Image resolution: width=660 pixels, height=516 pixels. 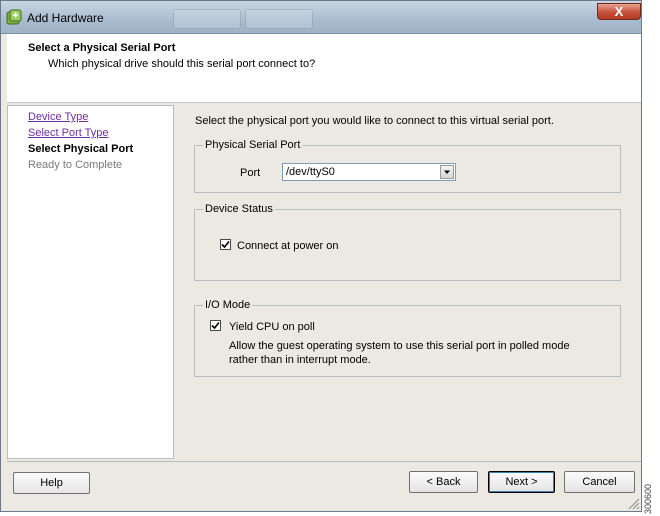 I want to click on physical-serial-port-legend: Physical Serial Port, so click(x=253, y=145).